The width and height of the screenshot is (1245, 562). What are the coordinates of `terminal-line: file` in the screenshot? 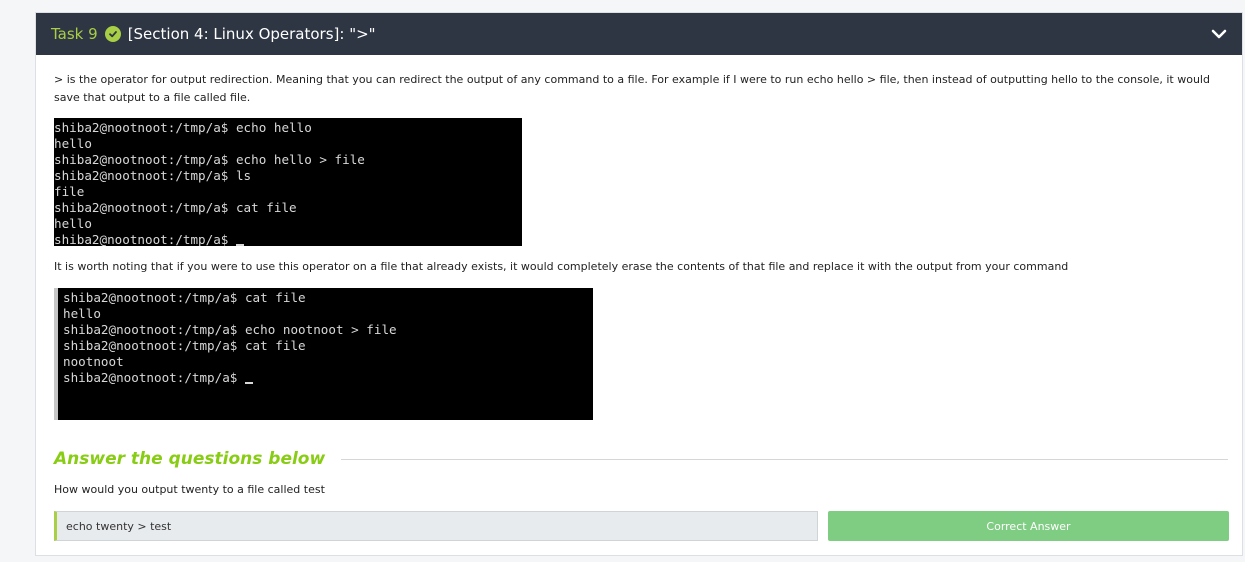 It's located at (69, 191).